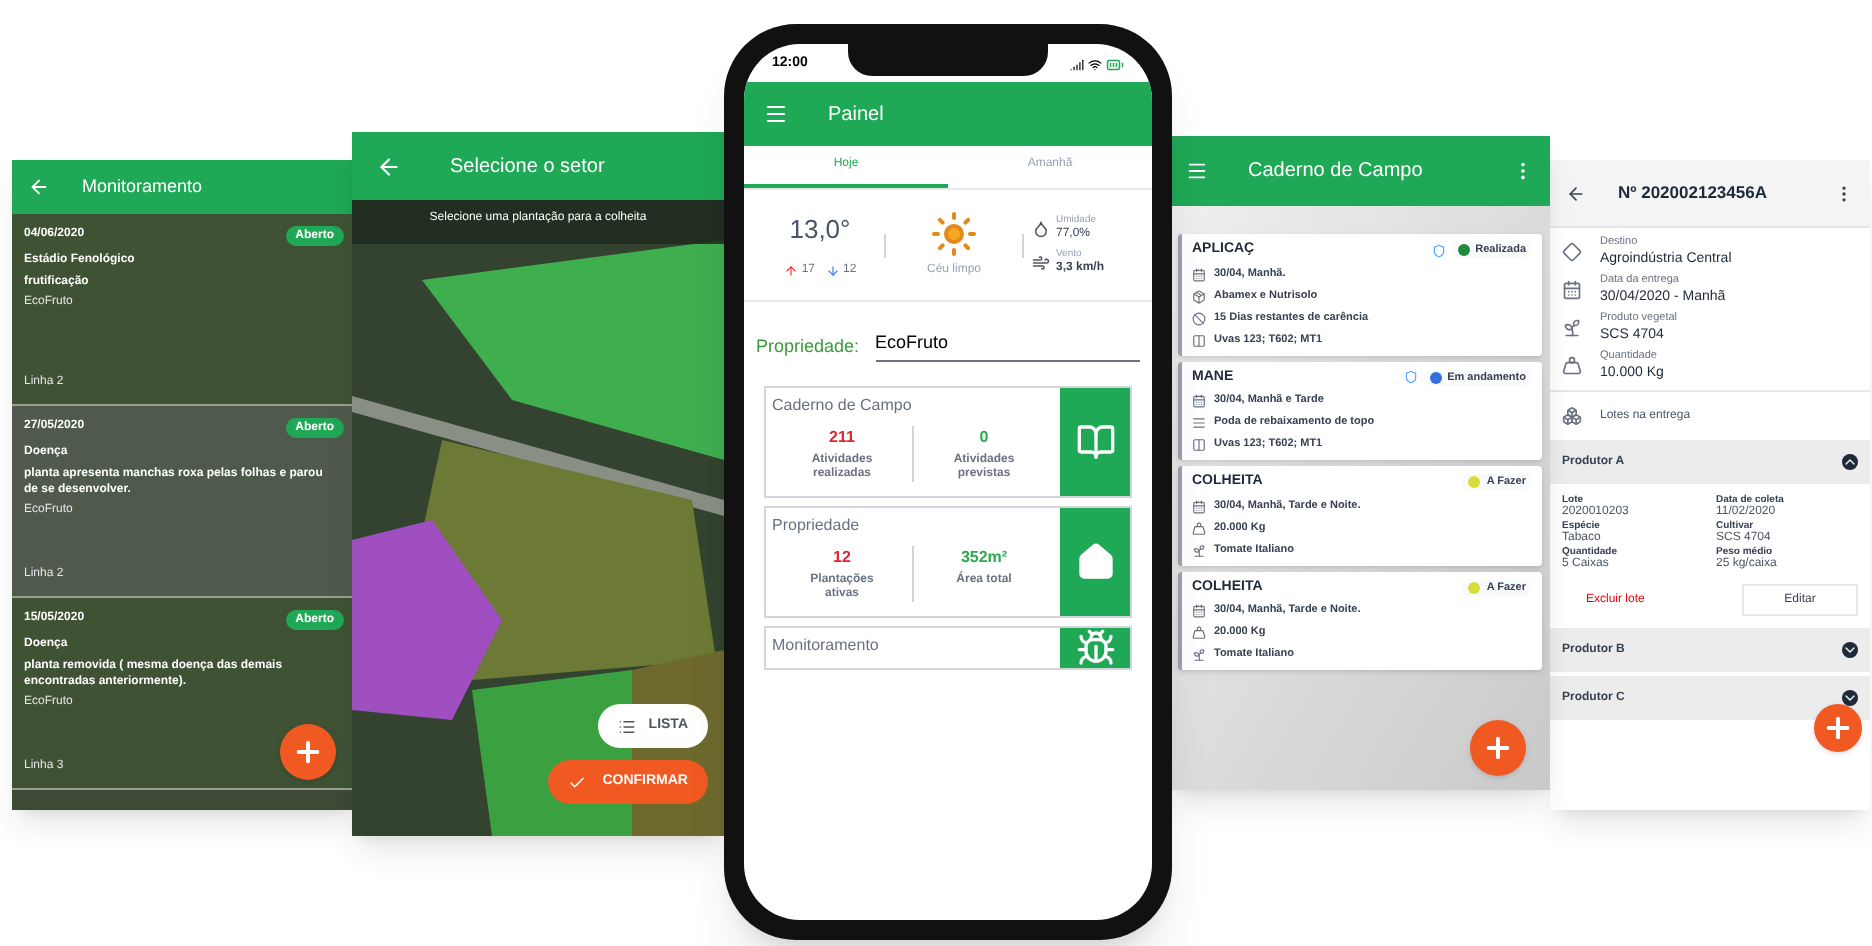  I want to click on prohibition-icon, so click(1199, 318).